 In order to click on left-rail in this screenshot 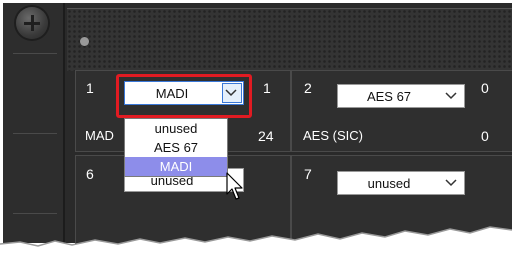, I will do `click(34, 123)`.